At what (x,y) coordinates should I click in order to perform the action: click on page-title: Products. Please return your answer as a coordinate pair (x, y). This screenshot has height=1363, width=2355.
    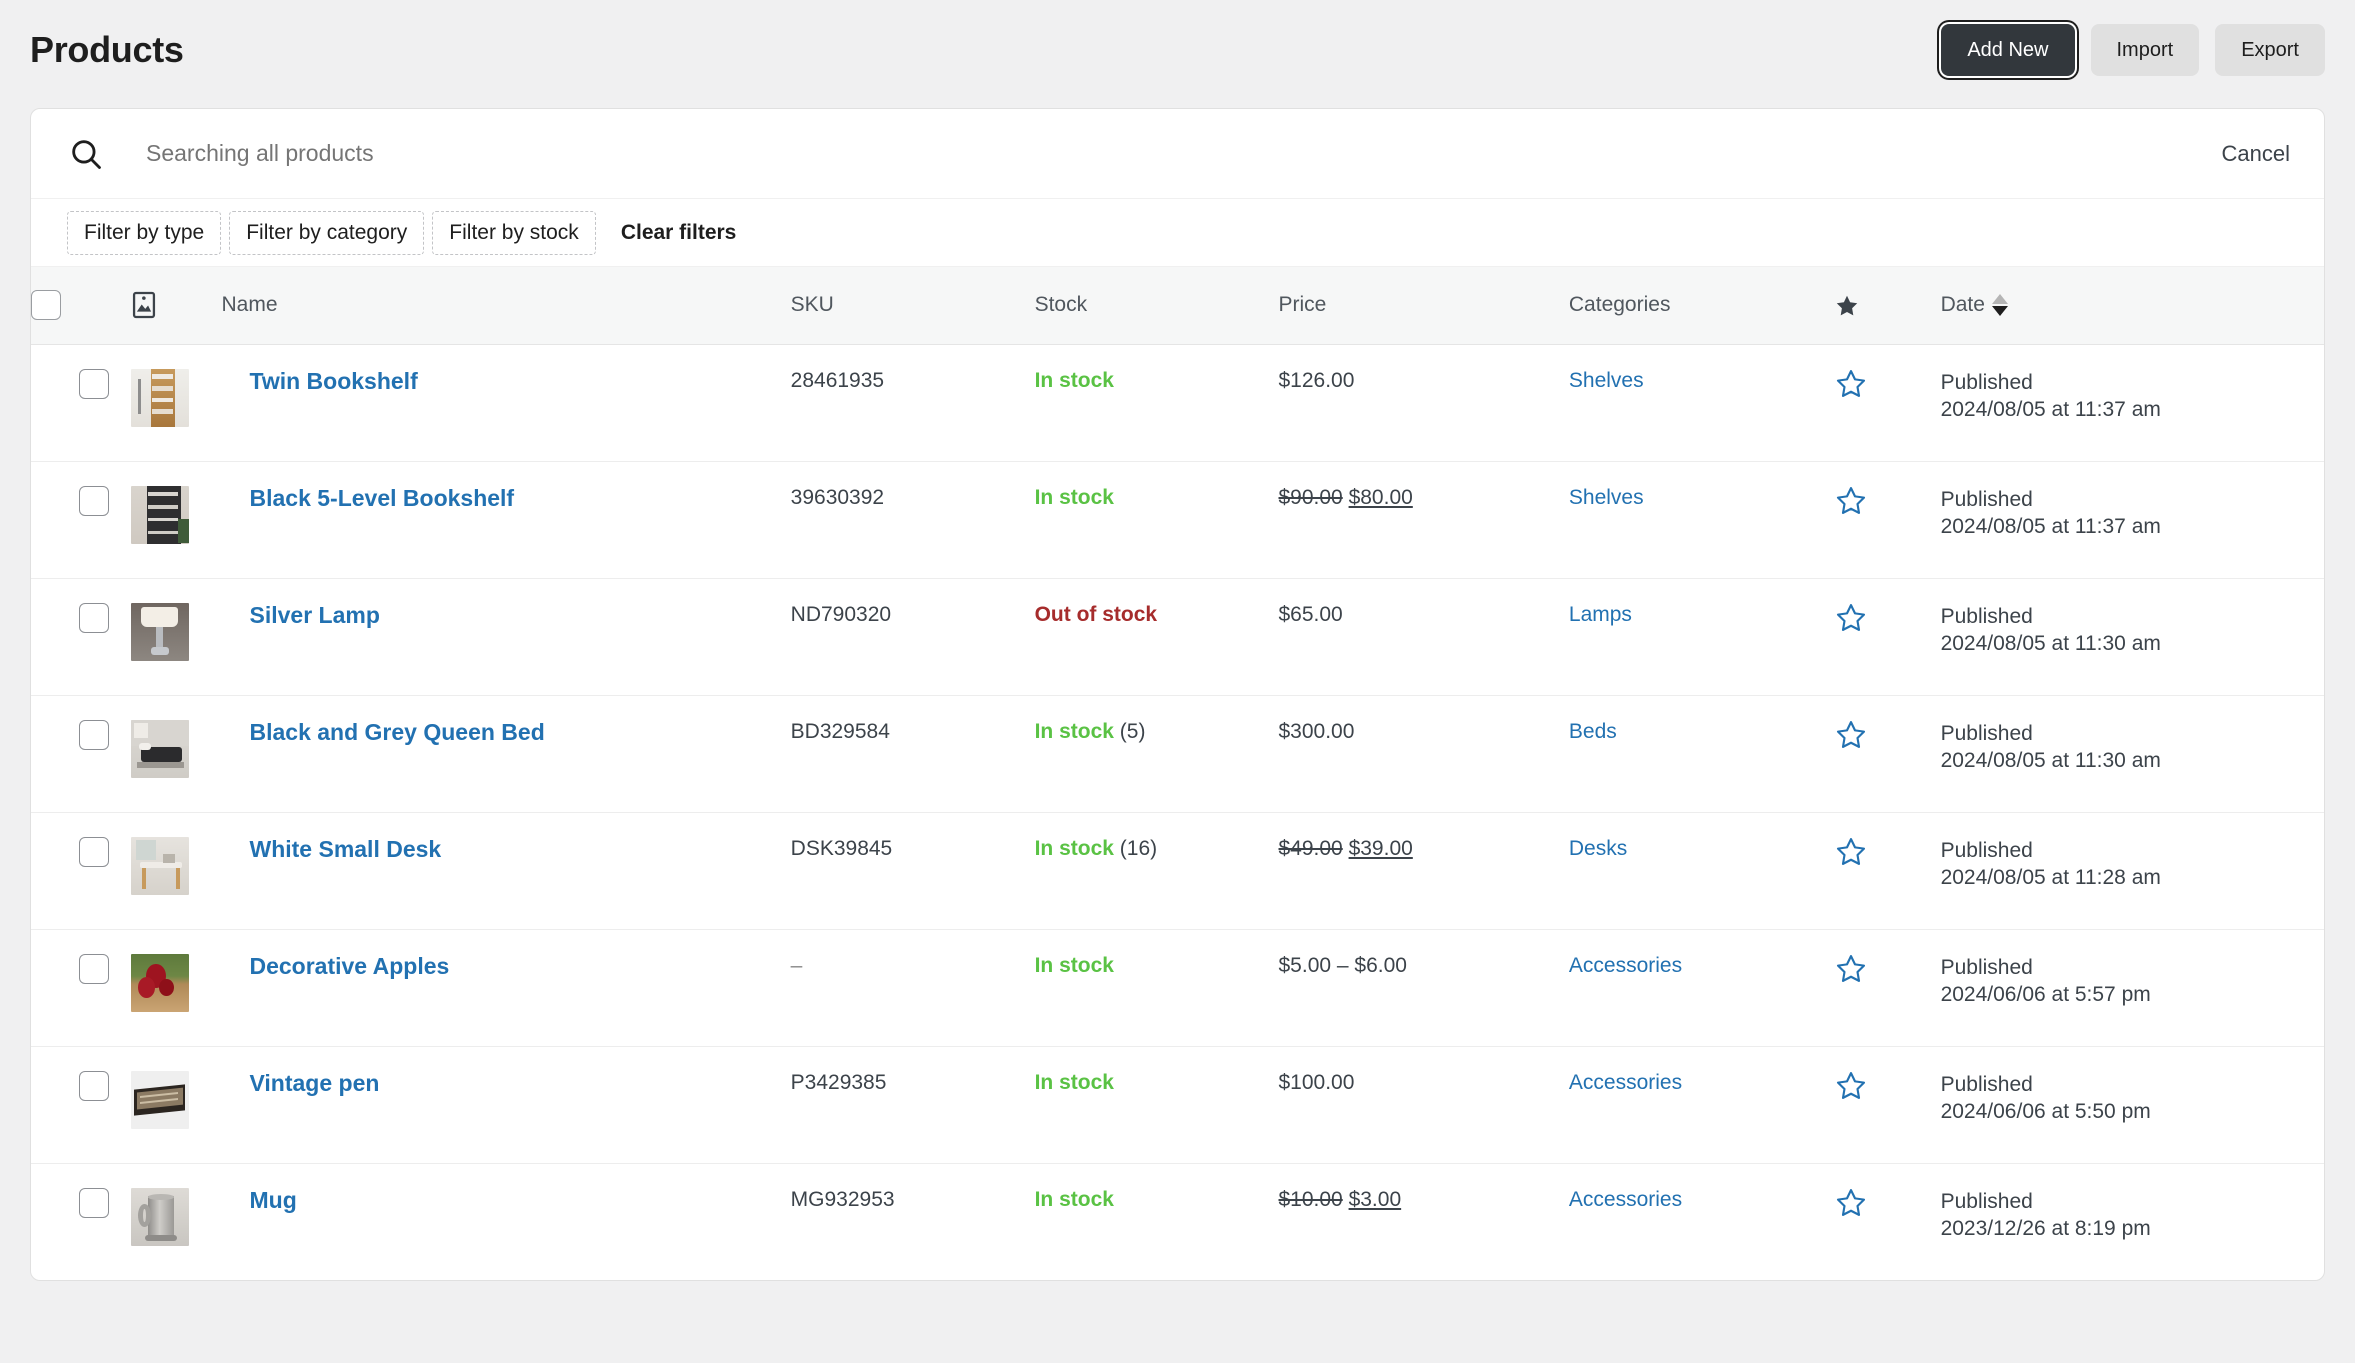
    Looking at the image, I should click on (107, 49).